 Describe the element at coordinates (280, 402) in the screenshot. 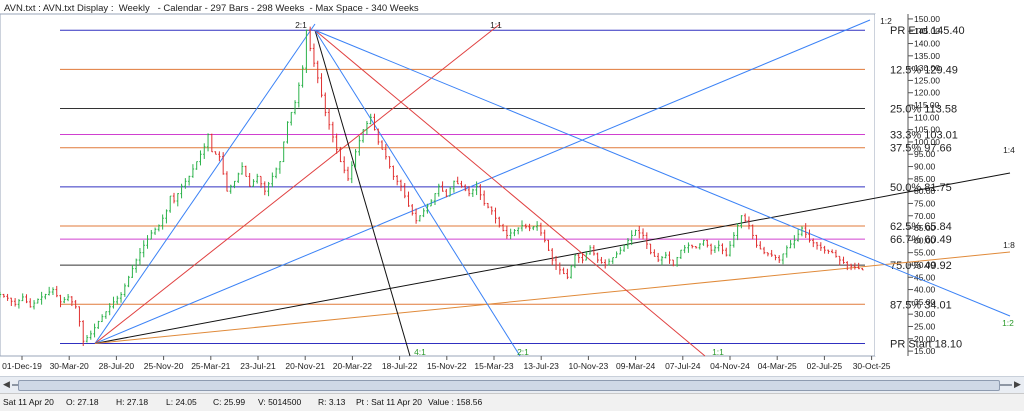

I see `status-volume: V: 5014500` at that location.